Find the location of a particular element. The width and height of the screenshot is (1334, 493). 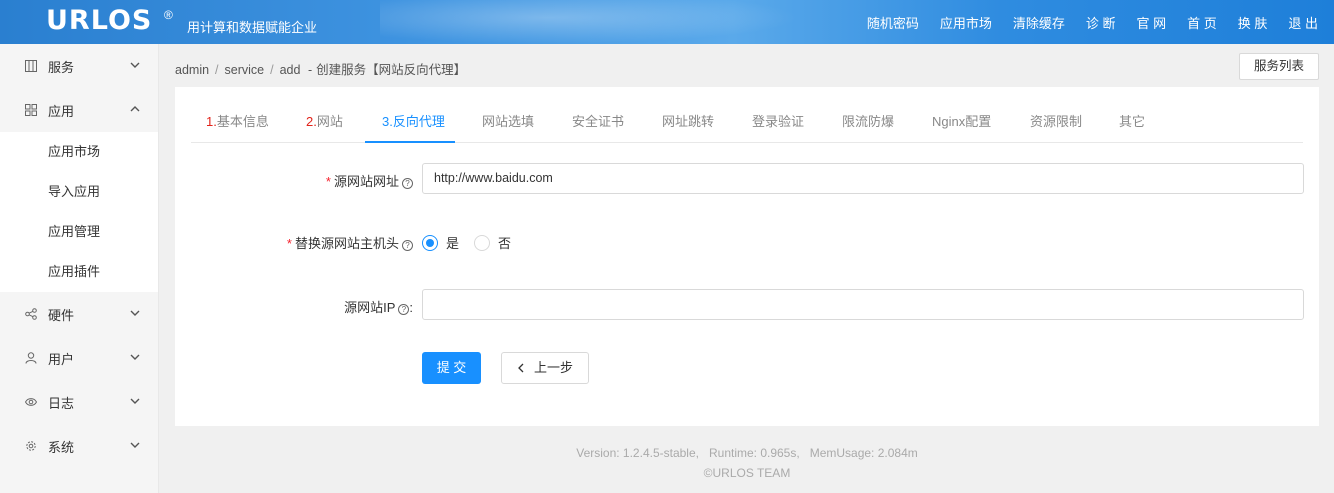

nav-app-market: 应用市场 is located at coordinates (966, 22).